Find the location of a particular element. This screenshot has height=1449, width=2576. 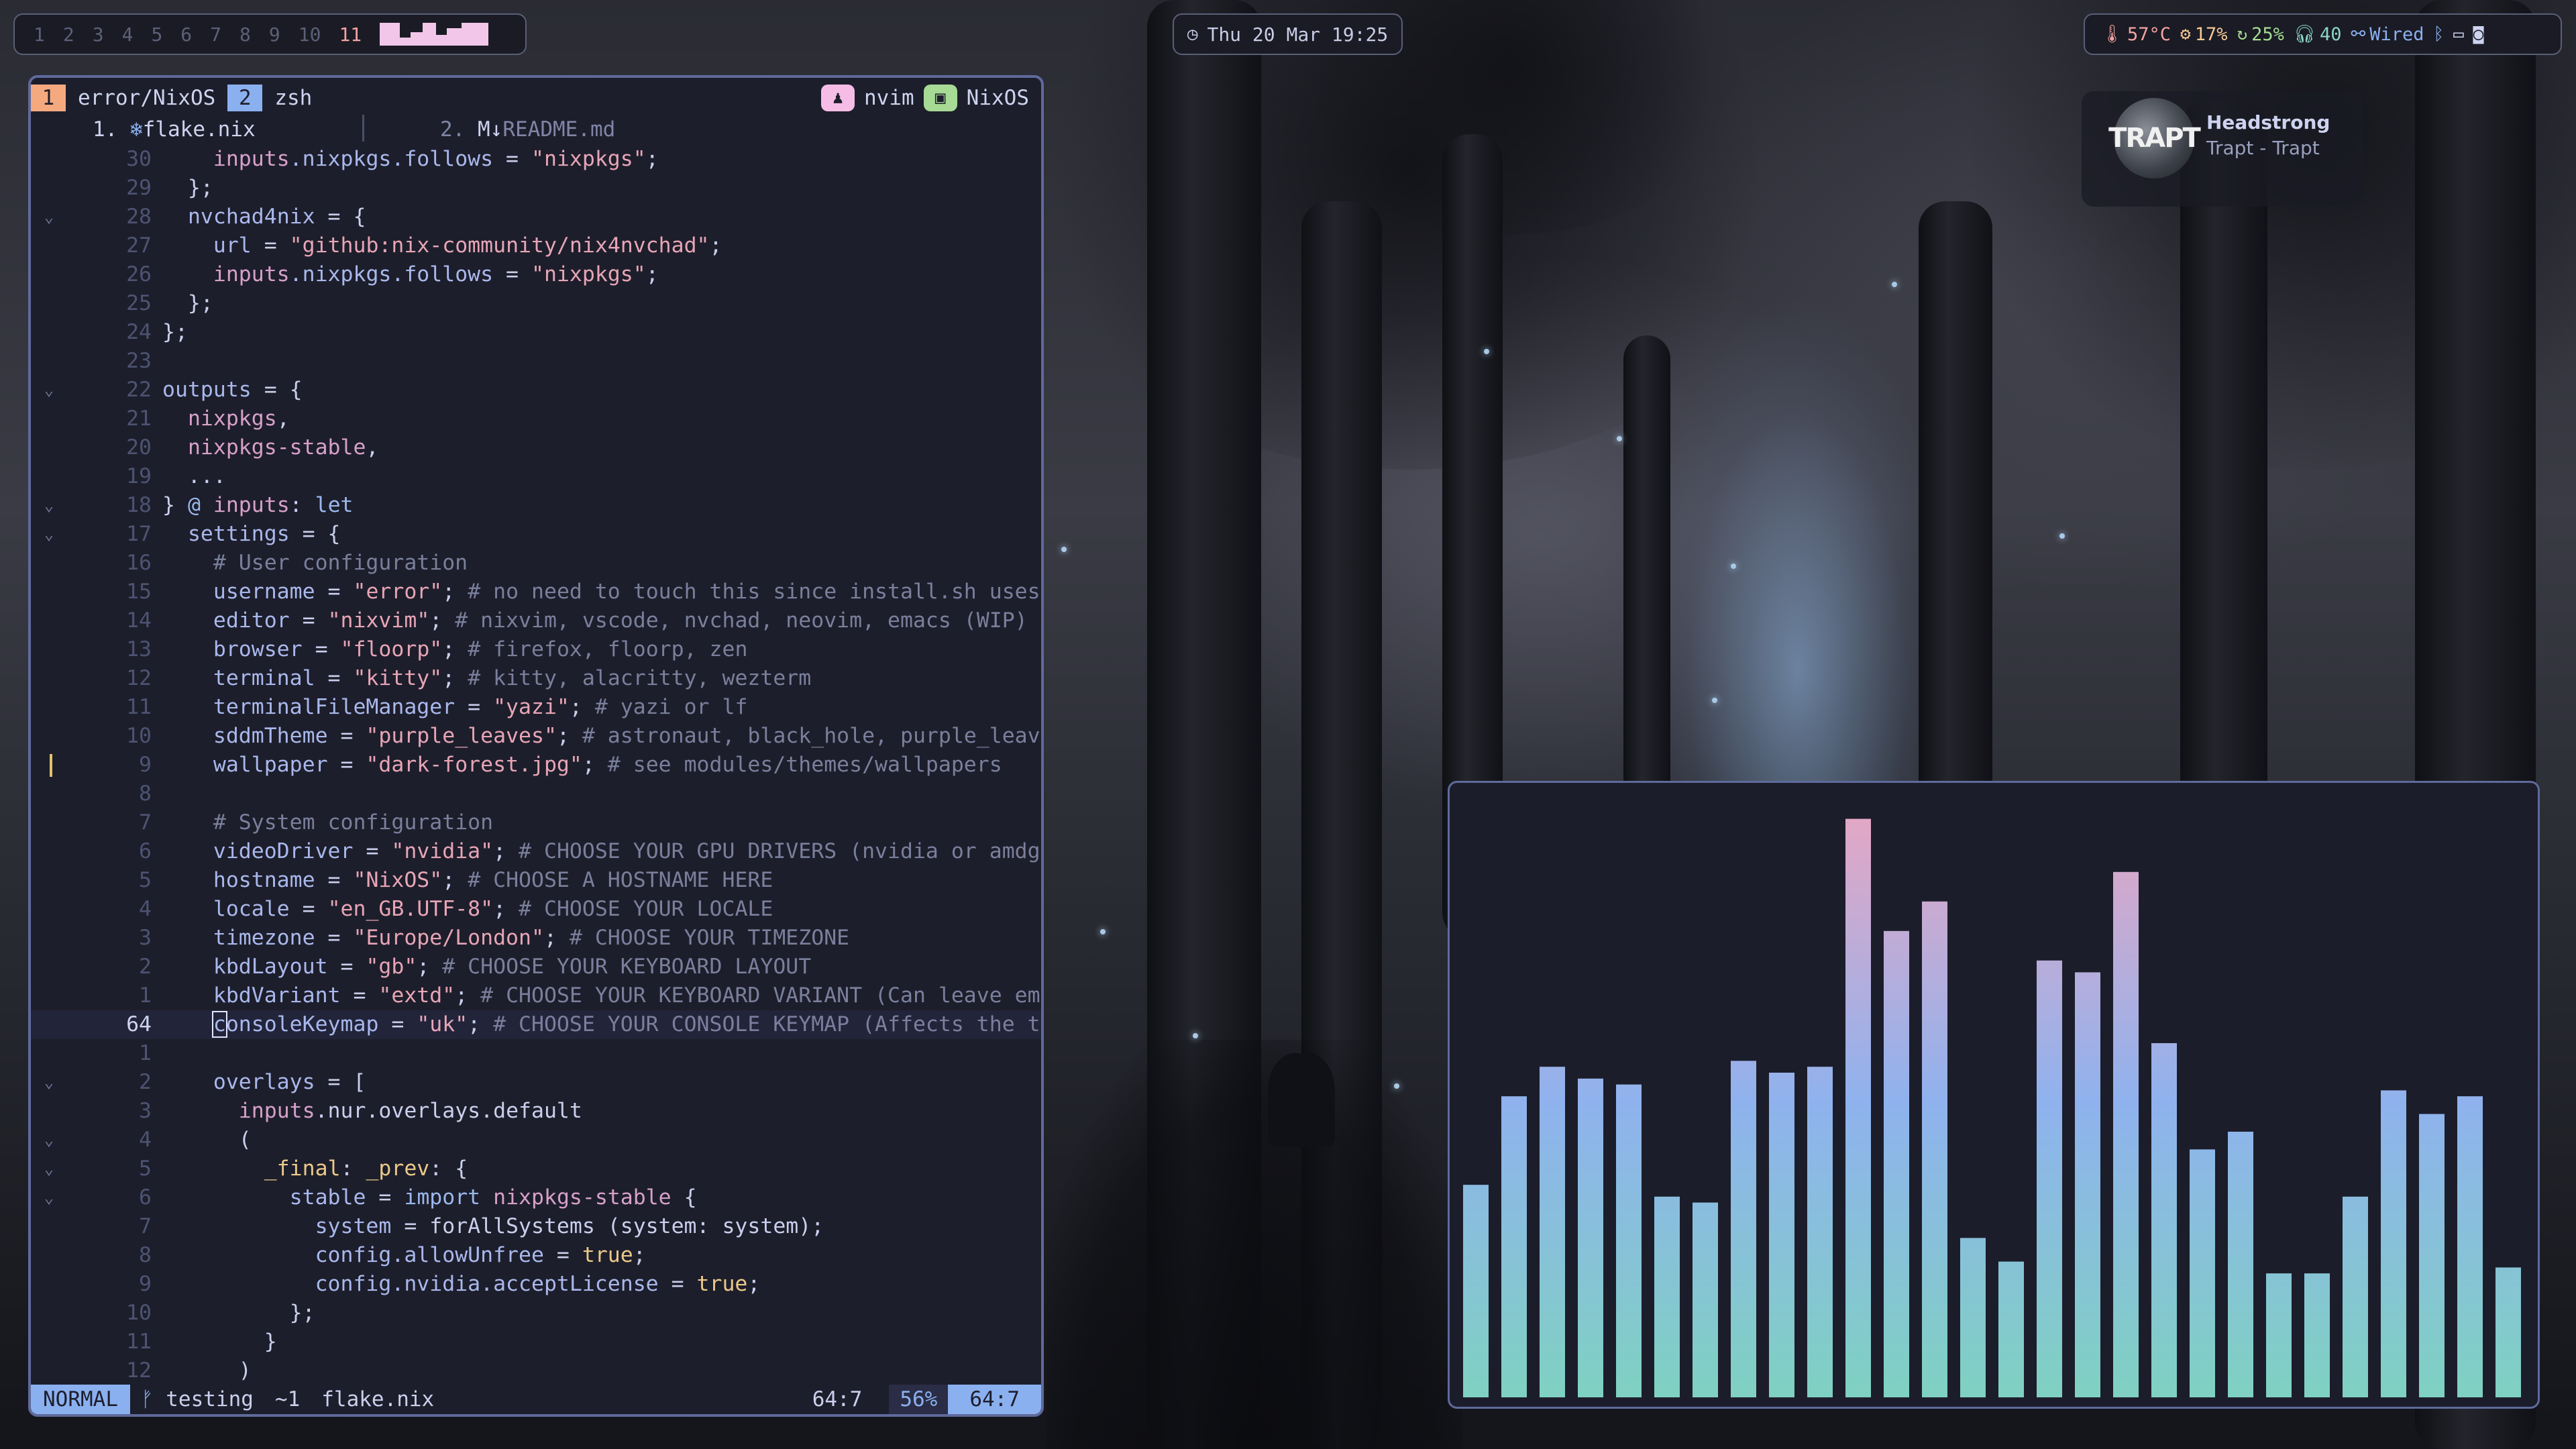

workspace-10: 10 is located at coordinates (310, 34).